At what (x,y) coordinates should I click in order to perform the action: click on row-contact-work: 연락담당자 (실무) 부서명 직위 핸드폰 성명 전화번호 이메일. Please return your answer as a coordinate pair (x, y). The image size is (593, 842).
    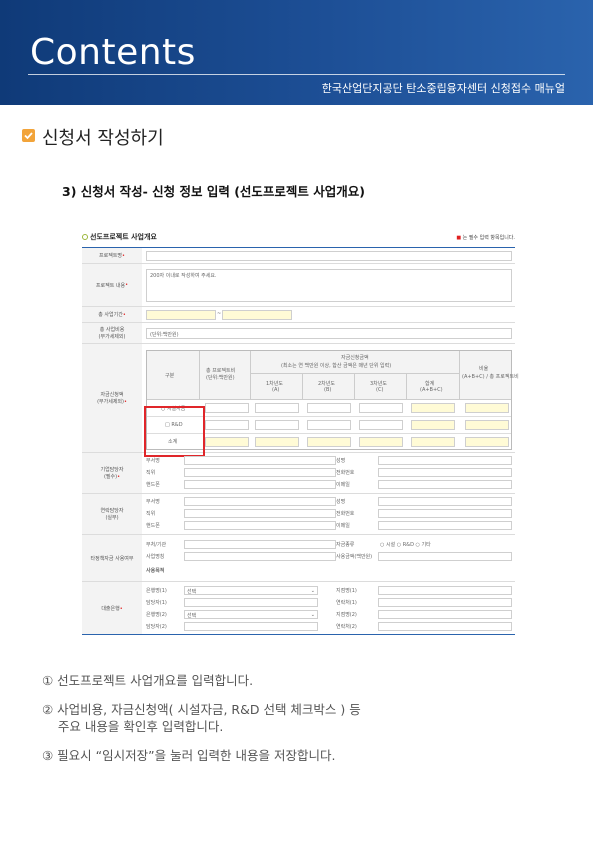
    Looking at the image, I should click on (298, 514).